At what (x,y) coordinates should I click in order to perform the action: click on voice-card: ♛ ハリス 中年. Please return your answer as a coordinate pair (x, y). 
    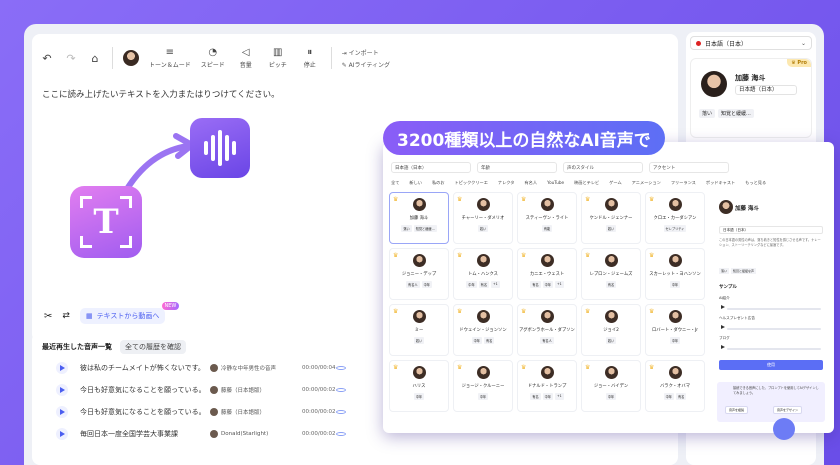
    Looking at the image, I should click on (419, 386).